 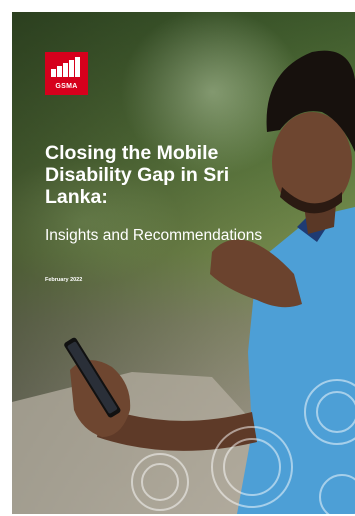 What do you see at coordinates (66, 86) in the screenshot?
I see `logo-wordmark: GSMA` at bounding box center [66, 86].